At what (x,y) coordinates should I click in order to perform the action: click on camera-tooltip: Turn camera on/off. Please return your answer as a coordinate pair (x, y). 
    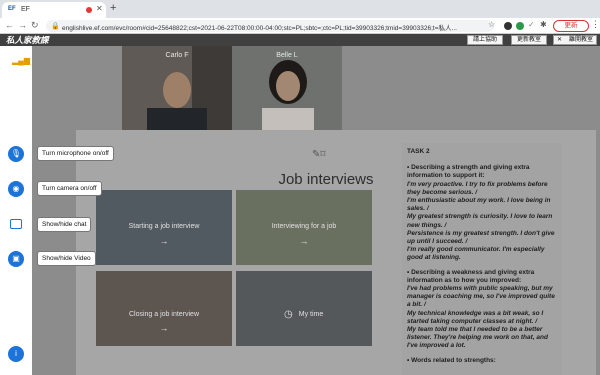
    Looking at the image, I should click on (69, 188).